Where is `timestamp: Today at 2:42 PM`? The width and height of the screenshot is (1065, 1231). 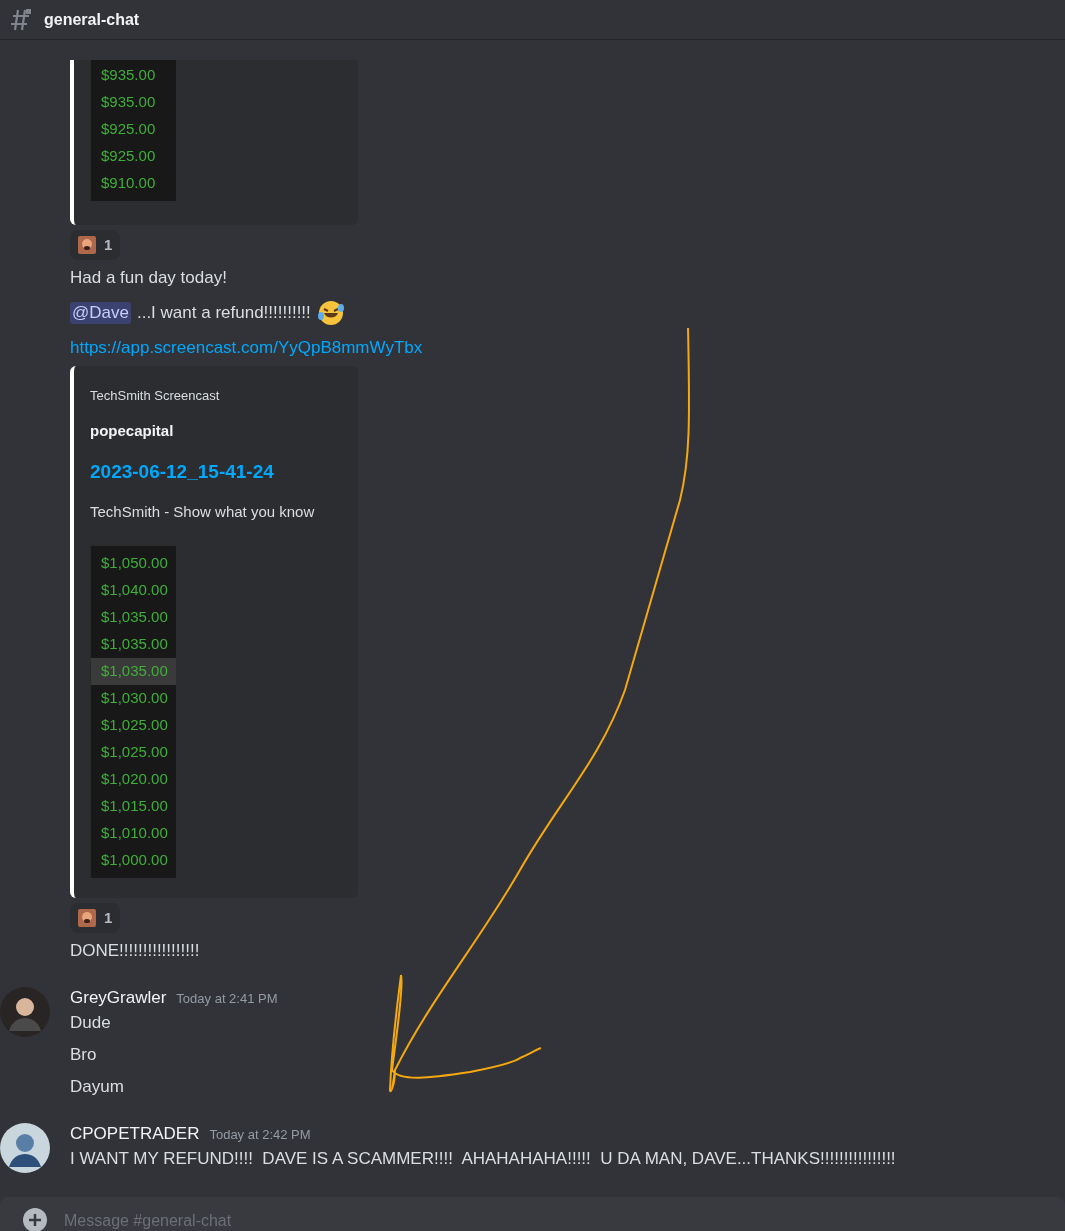 timestamp: Today at 2:42 PM is located at coordinates (260, 1135).